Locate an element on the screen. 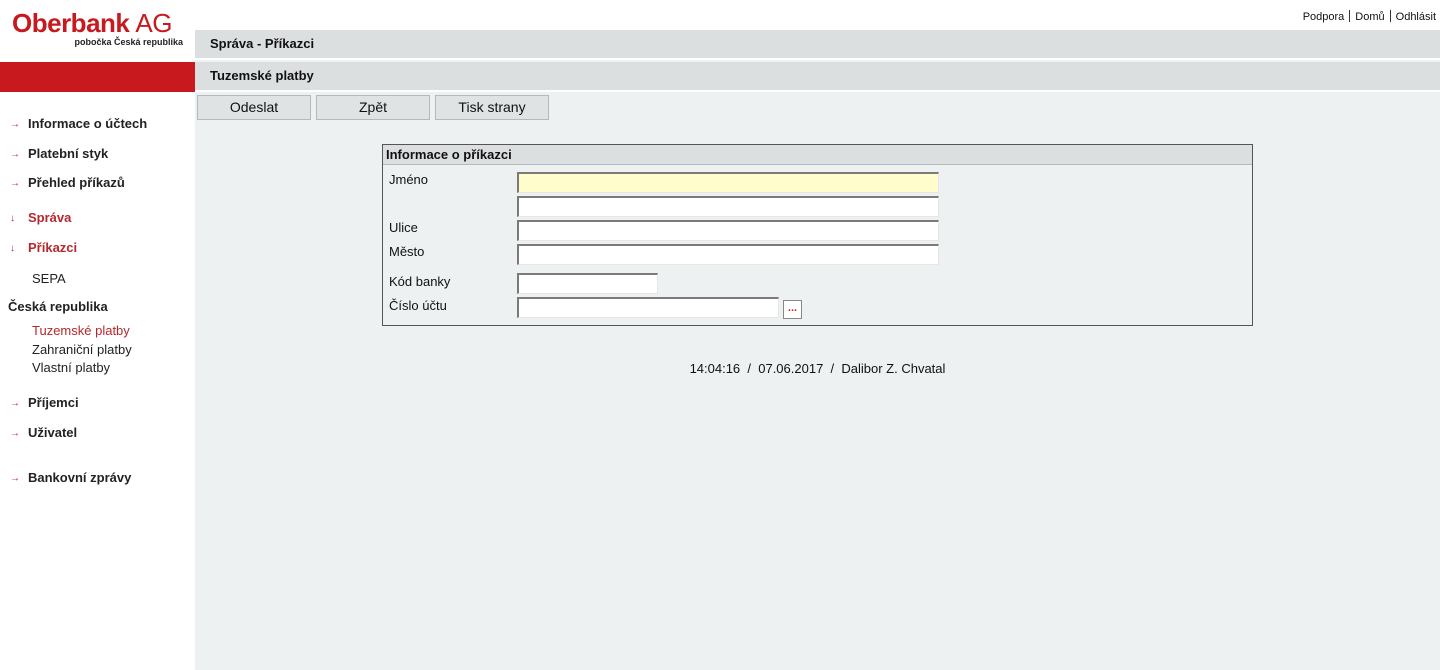 This screenshot has width=1440, height=670. account-number-label: Číslo účtu is located at coordinates (418, 305).